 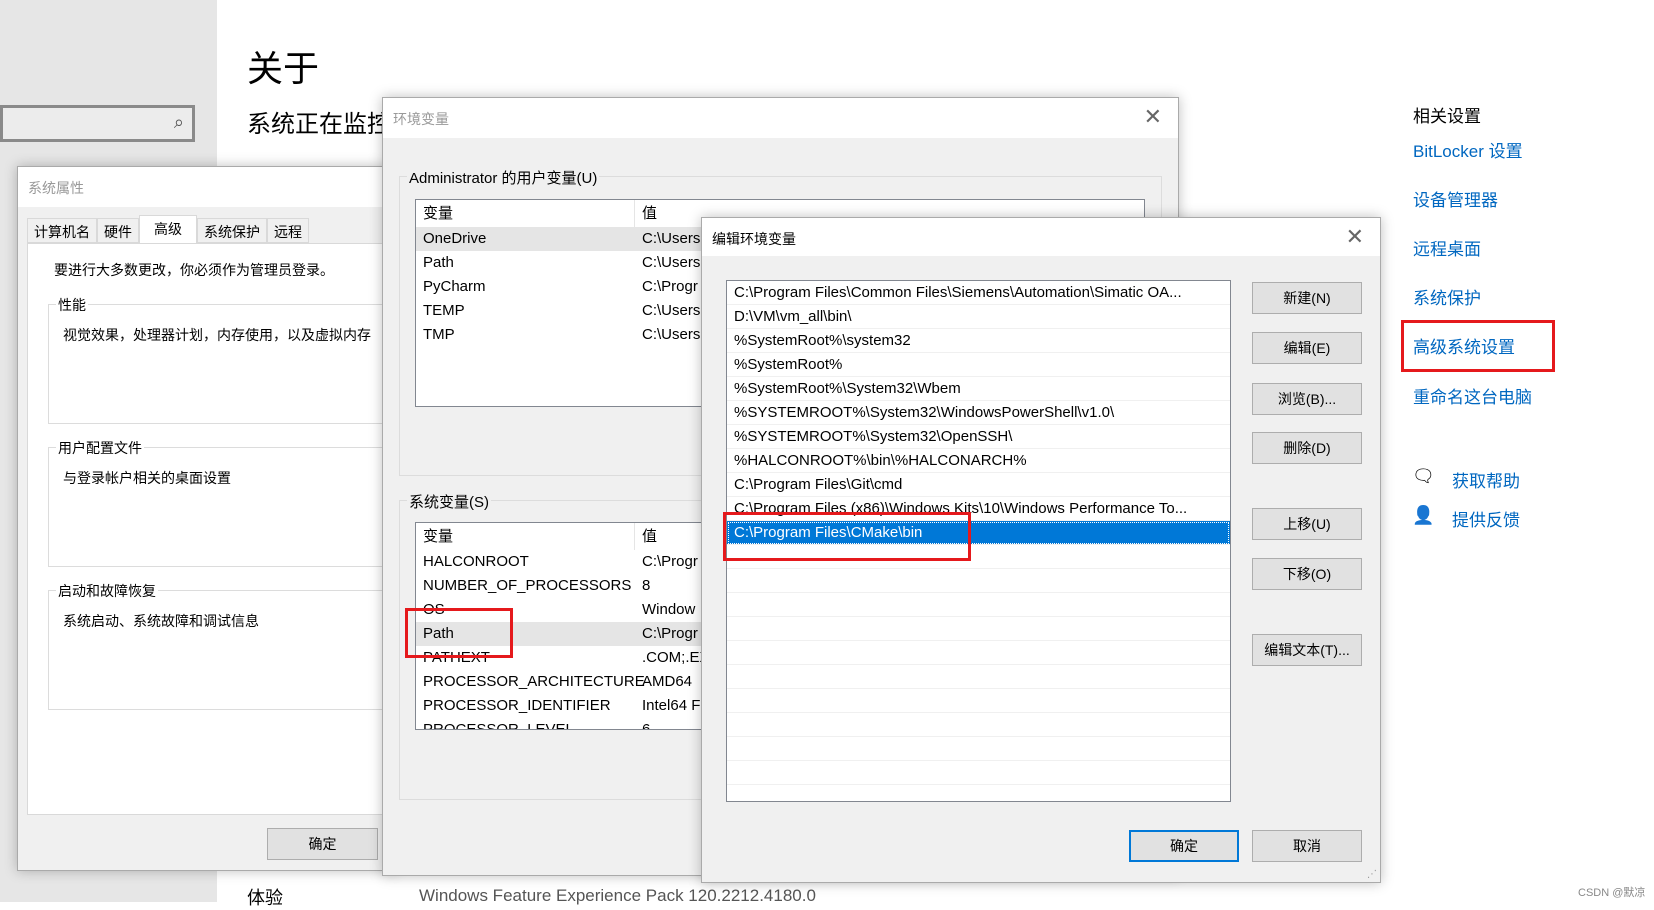 What do you see at coordinates (194, 270) in the screenshot?
I see `admin-note: 要进行大多数更改，你必须作为管理员登录。` at bounding box center [194, 270].